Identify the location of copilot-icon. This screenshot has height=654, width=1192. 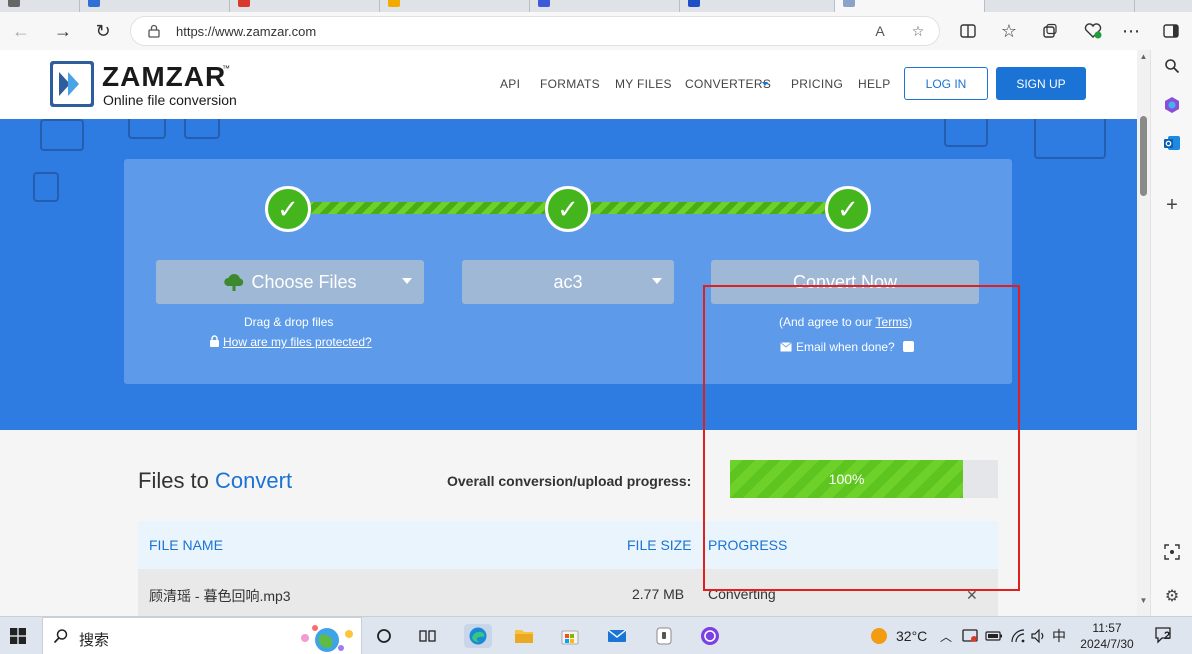
(1172, 106).